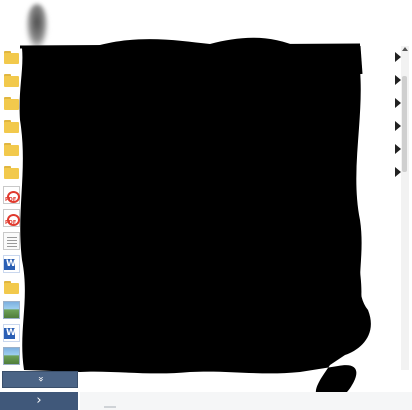 The height and width of the screenshot is (410, 412). I want to click on scroll-up-icon, so click(405, 50).